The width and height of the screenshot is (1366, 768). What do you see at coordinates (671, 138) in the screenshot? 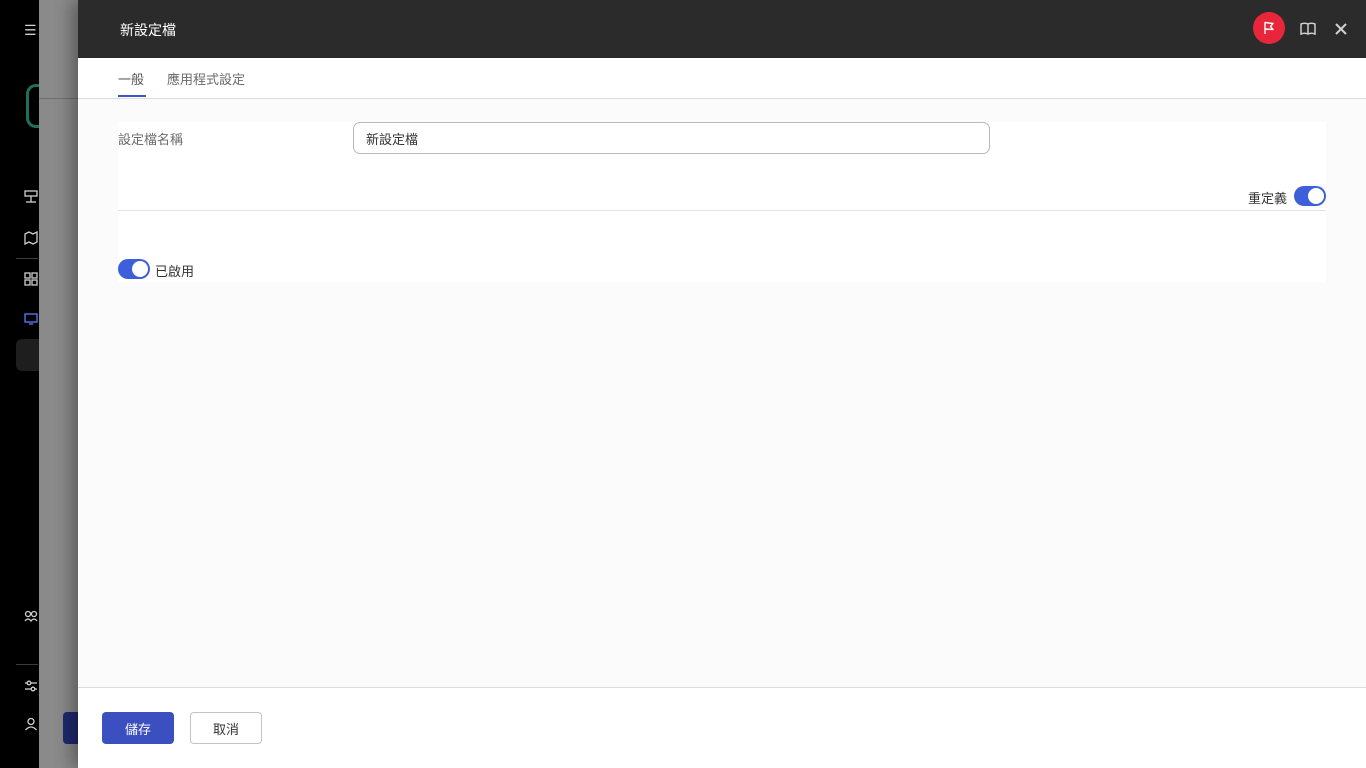
I see `profile-name-input` at bounding box center [671, 138].